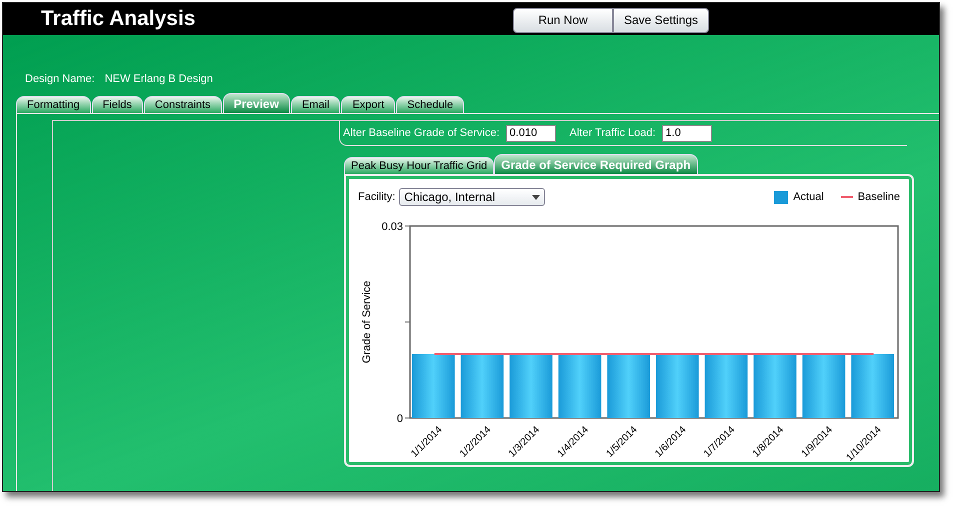 This screenshot has height=509, width=962. I want to click on tab: Formatting, so click(53, 104).